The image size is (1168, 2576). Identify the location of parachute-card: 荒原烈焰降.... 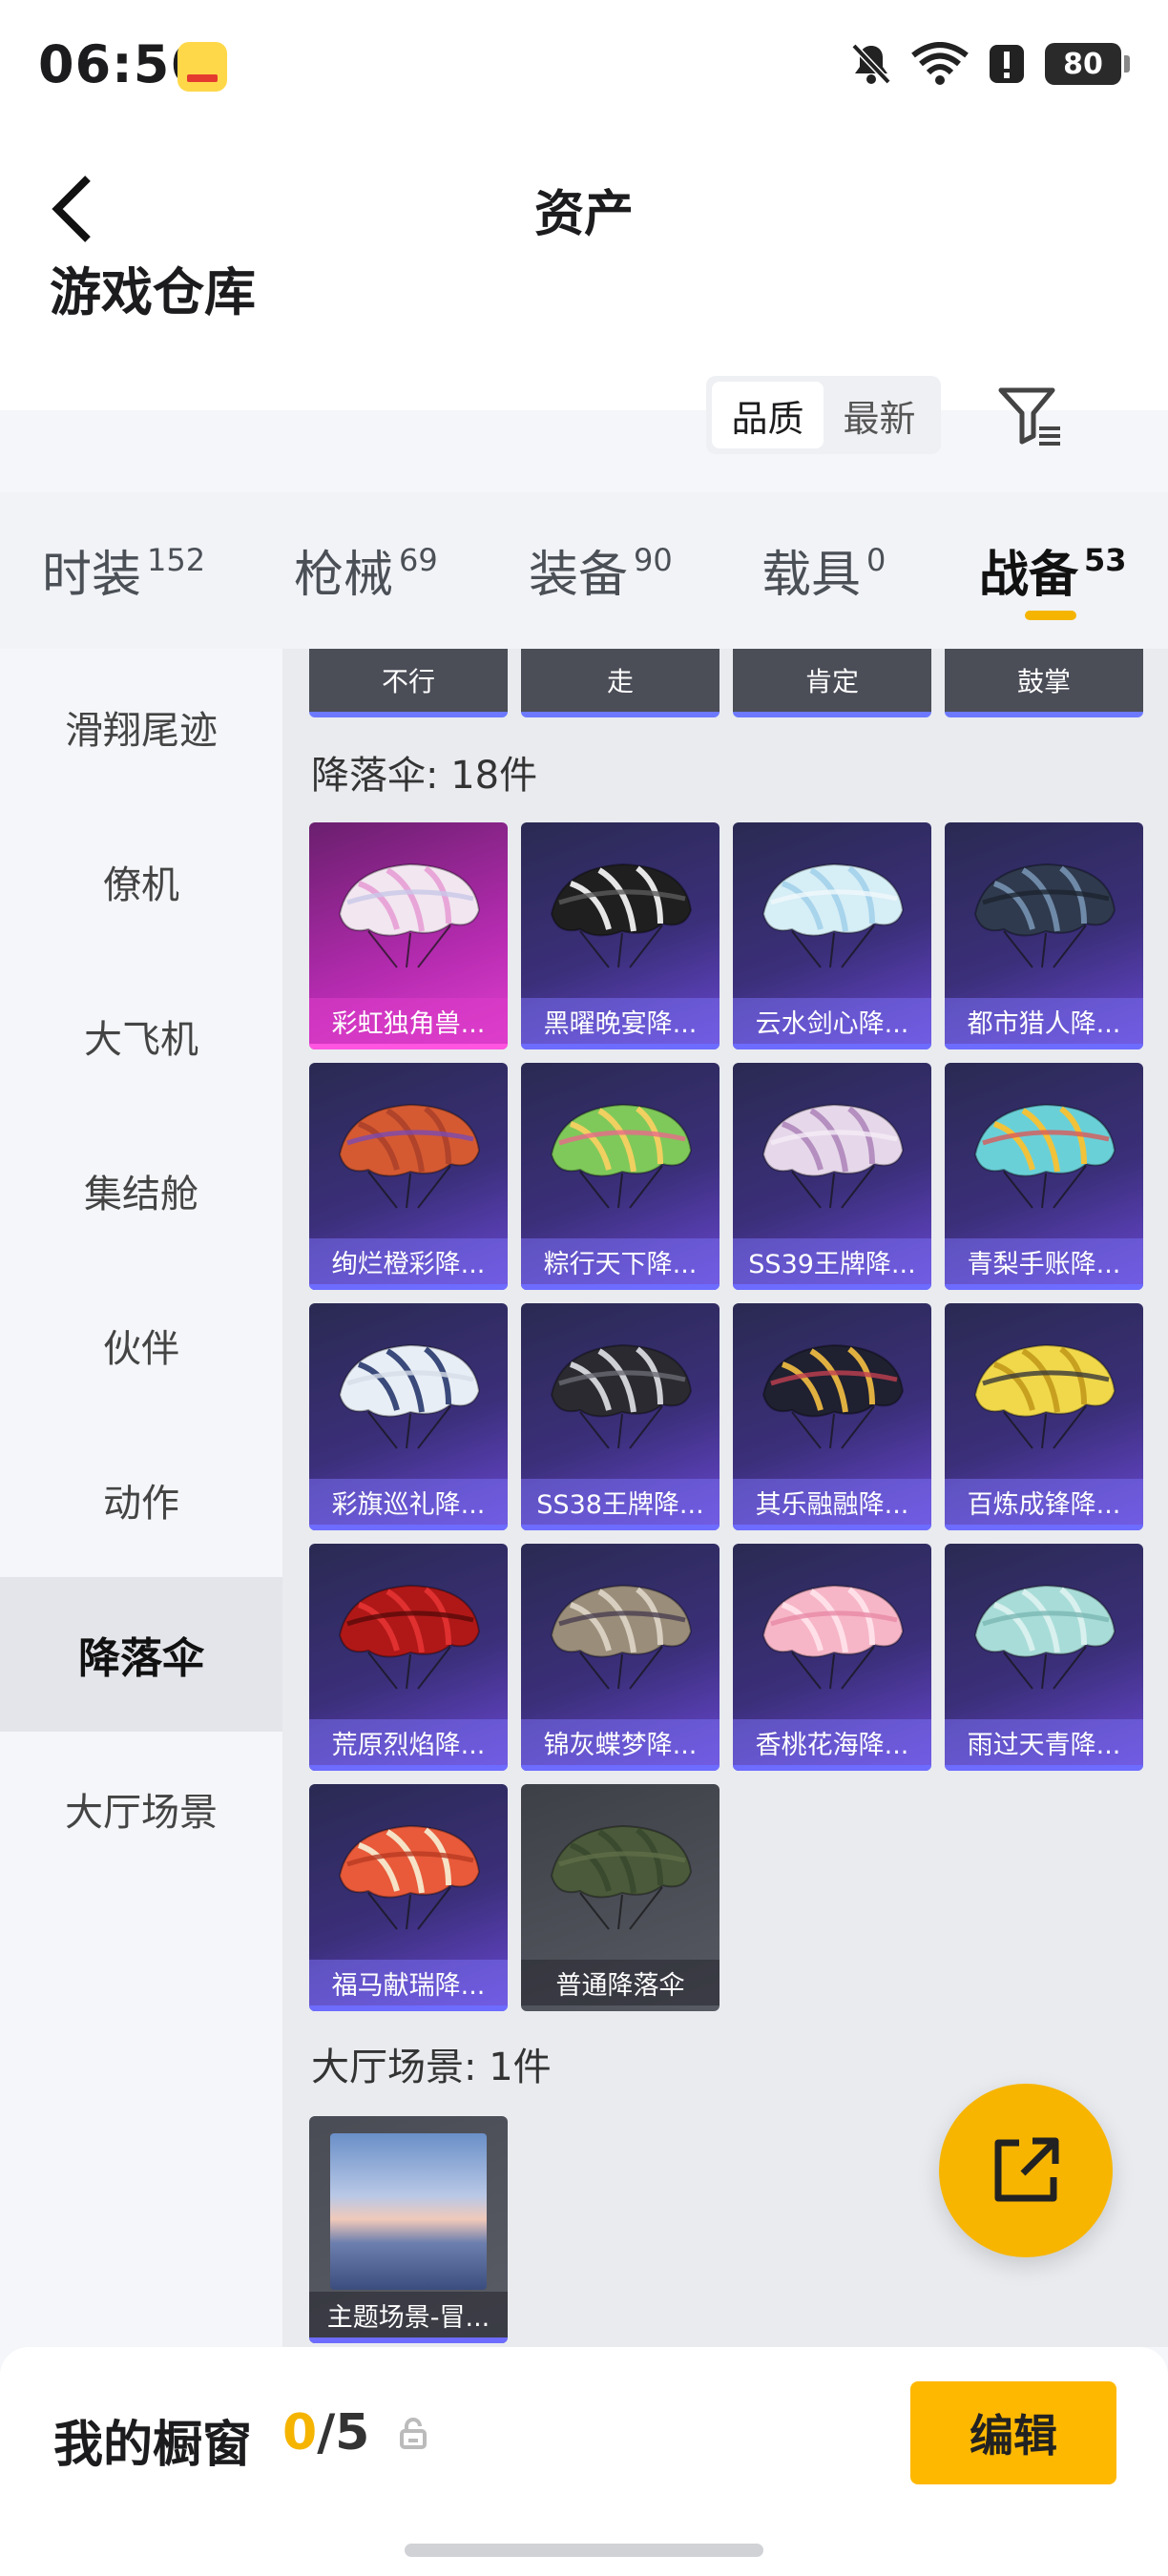
(408, 1657).